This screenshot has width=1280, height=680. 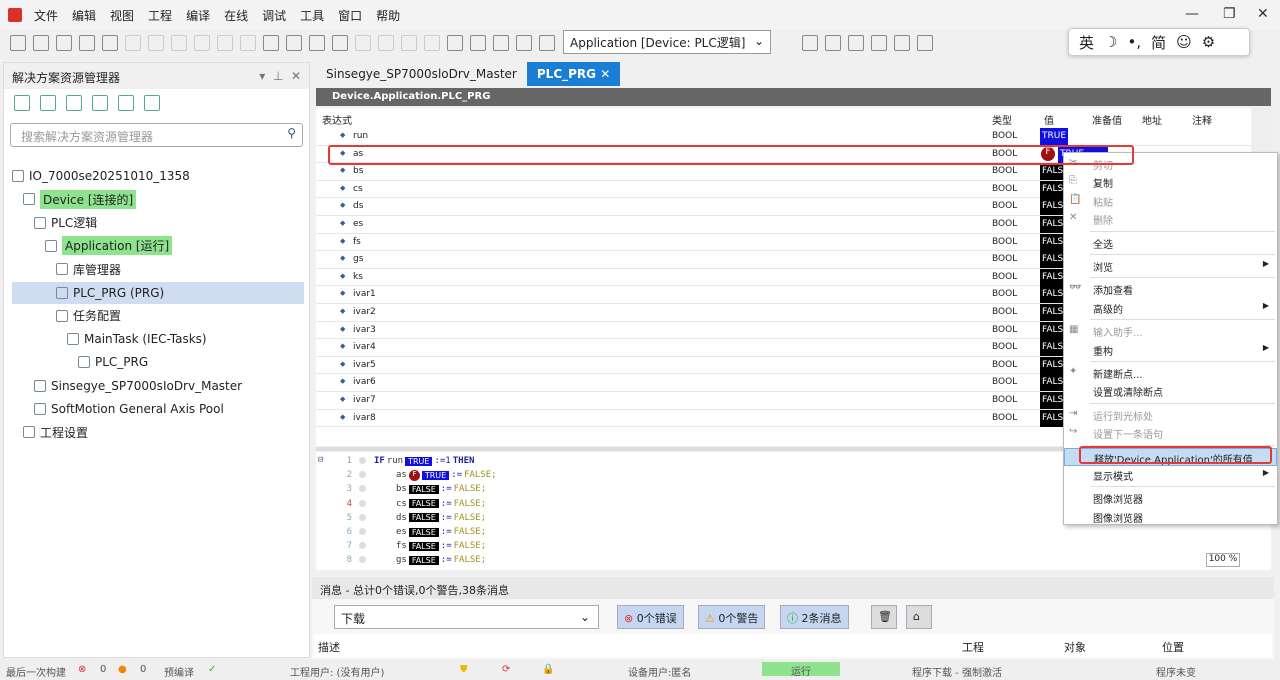 I want to click on infos-button: ⓘ 2条消息, so click(x=814, y=617).